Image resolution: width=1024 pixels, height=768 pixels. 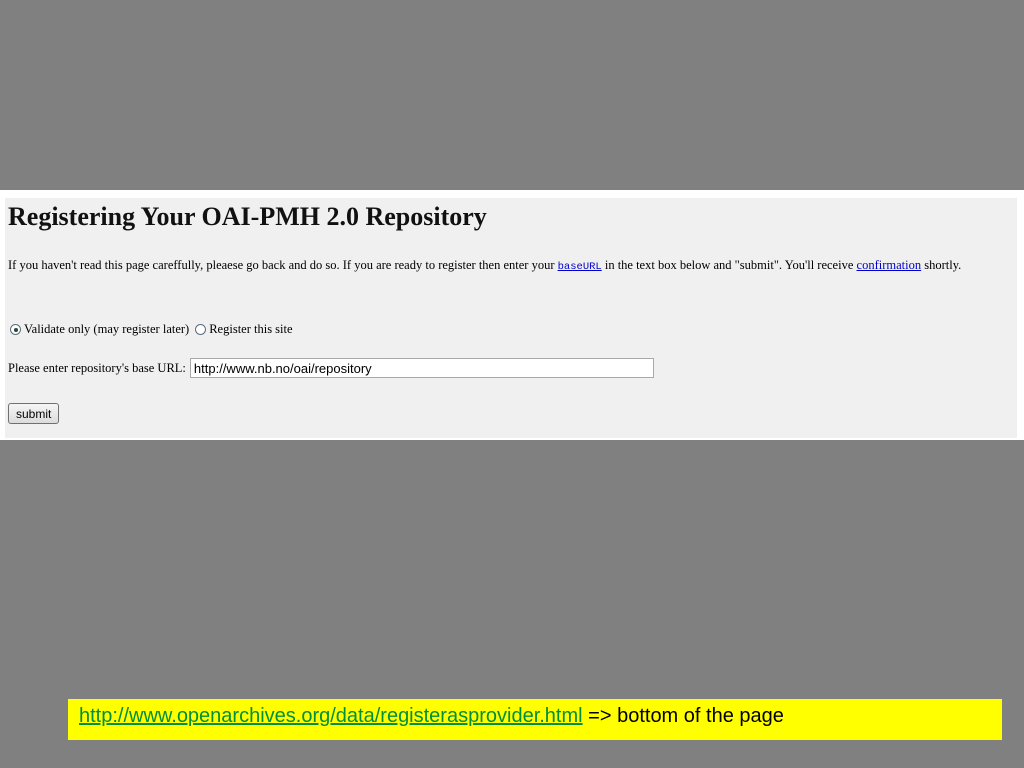 I want to click on register-site-radio, so click(x=201, y=329).